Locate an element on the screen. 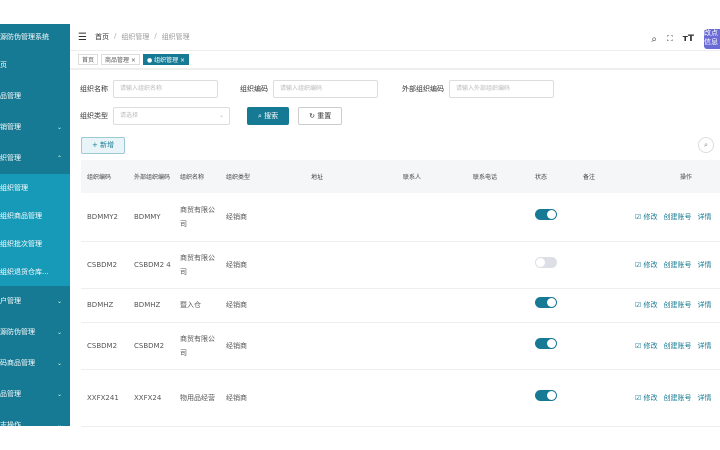 This screenshot has width=720, height=450. sidebar-item: 销管理 ⌄ is located at coordinates (35, 127).